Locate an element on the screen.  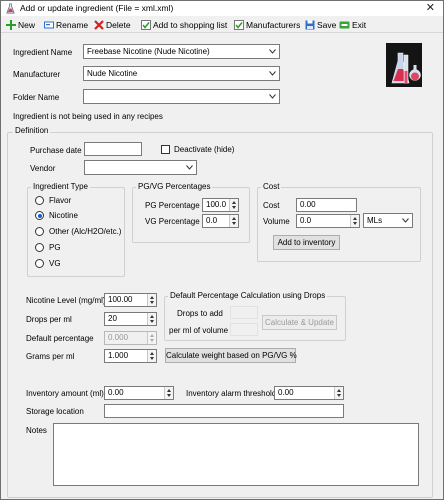
manufacturer-value: Nude Nicotine is located at coordinates (112, 73).